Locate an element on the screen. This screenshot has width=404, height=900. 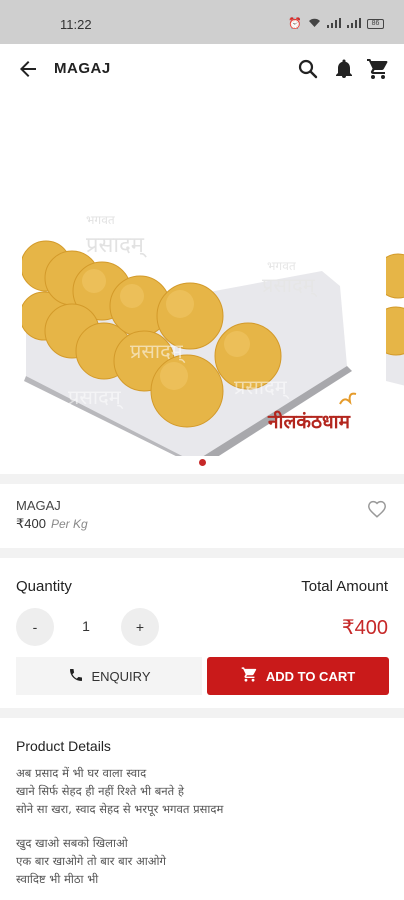
heart-icon is located at coordinates (377, 509).